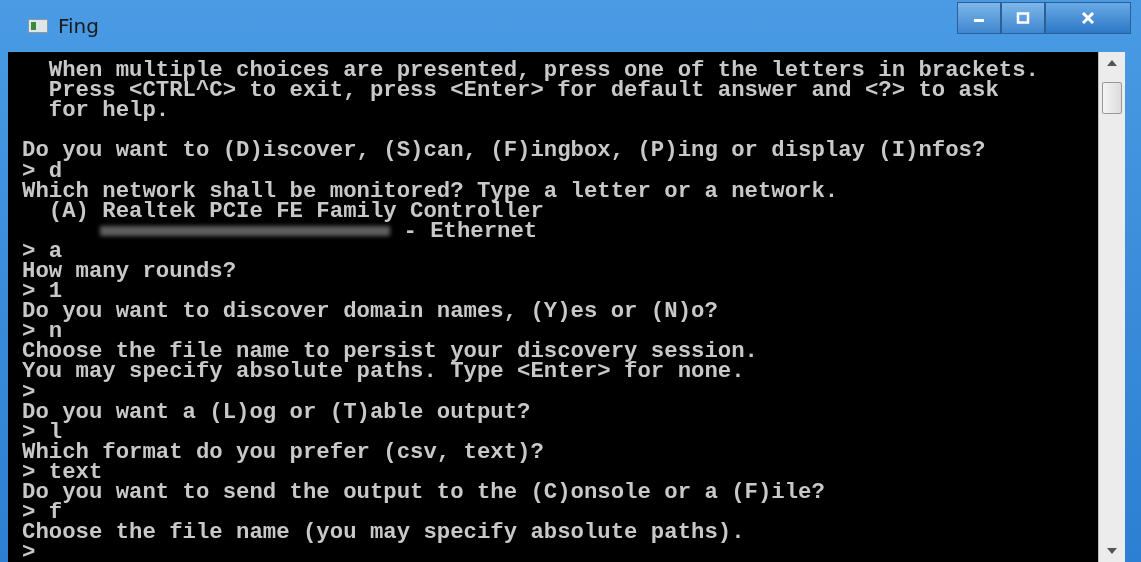 This screenshot has height=562, width=1141. Describe the element at coordinates (42, 331) in the screenshot. I see `console-line: > n` at that location.